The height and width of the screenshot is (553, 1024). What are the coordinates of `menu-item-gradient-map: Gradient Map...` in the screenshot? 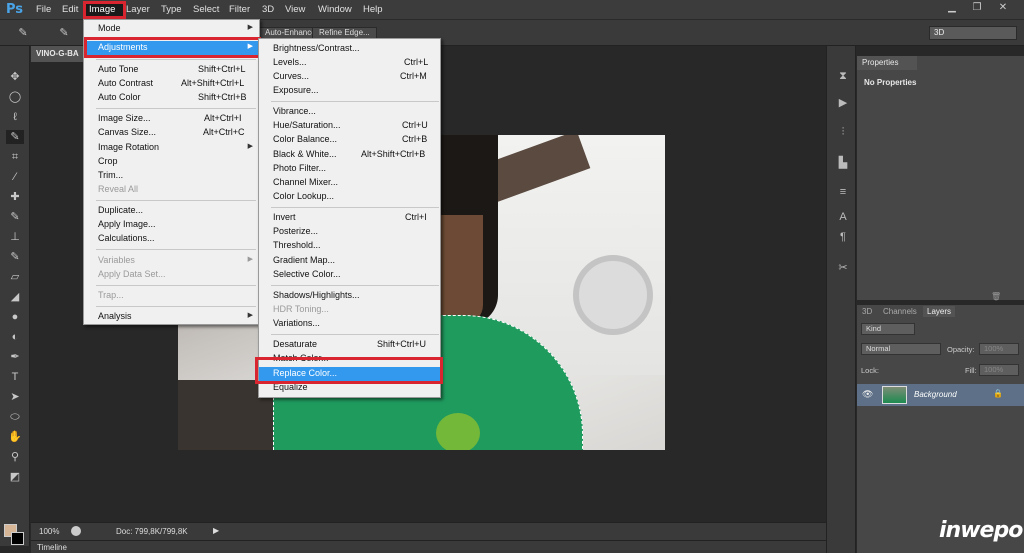 It's located at (349, 261).